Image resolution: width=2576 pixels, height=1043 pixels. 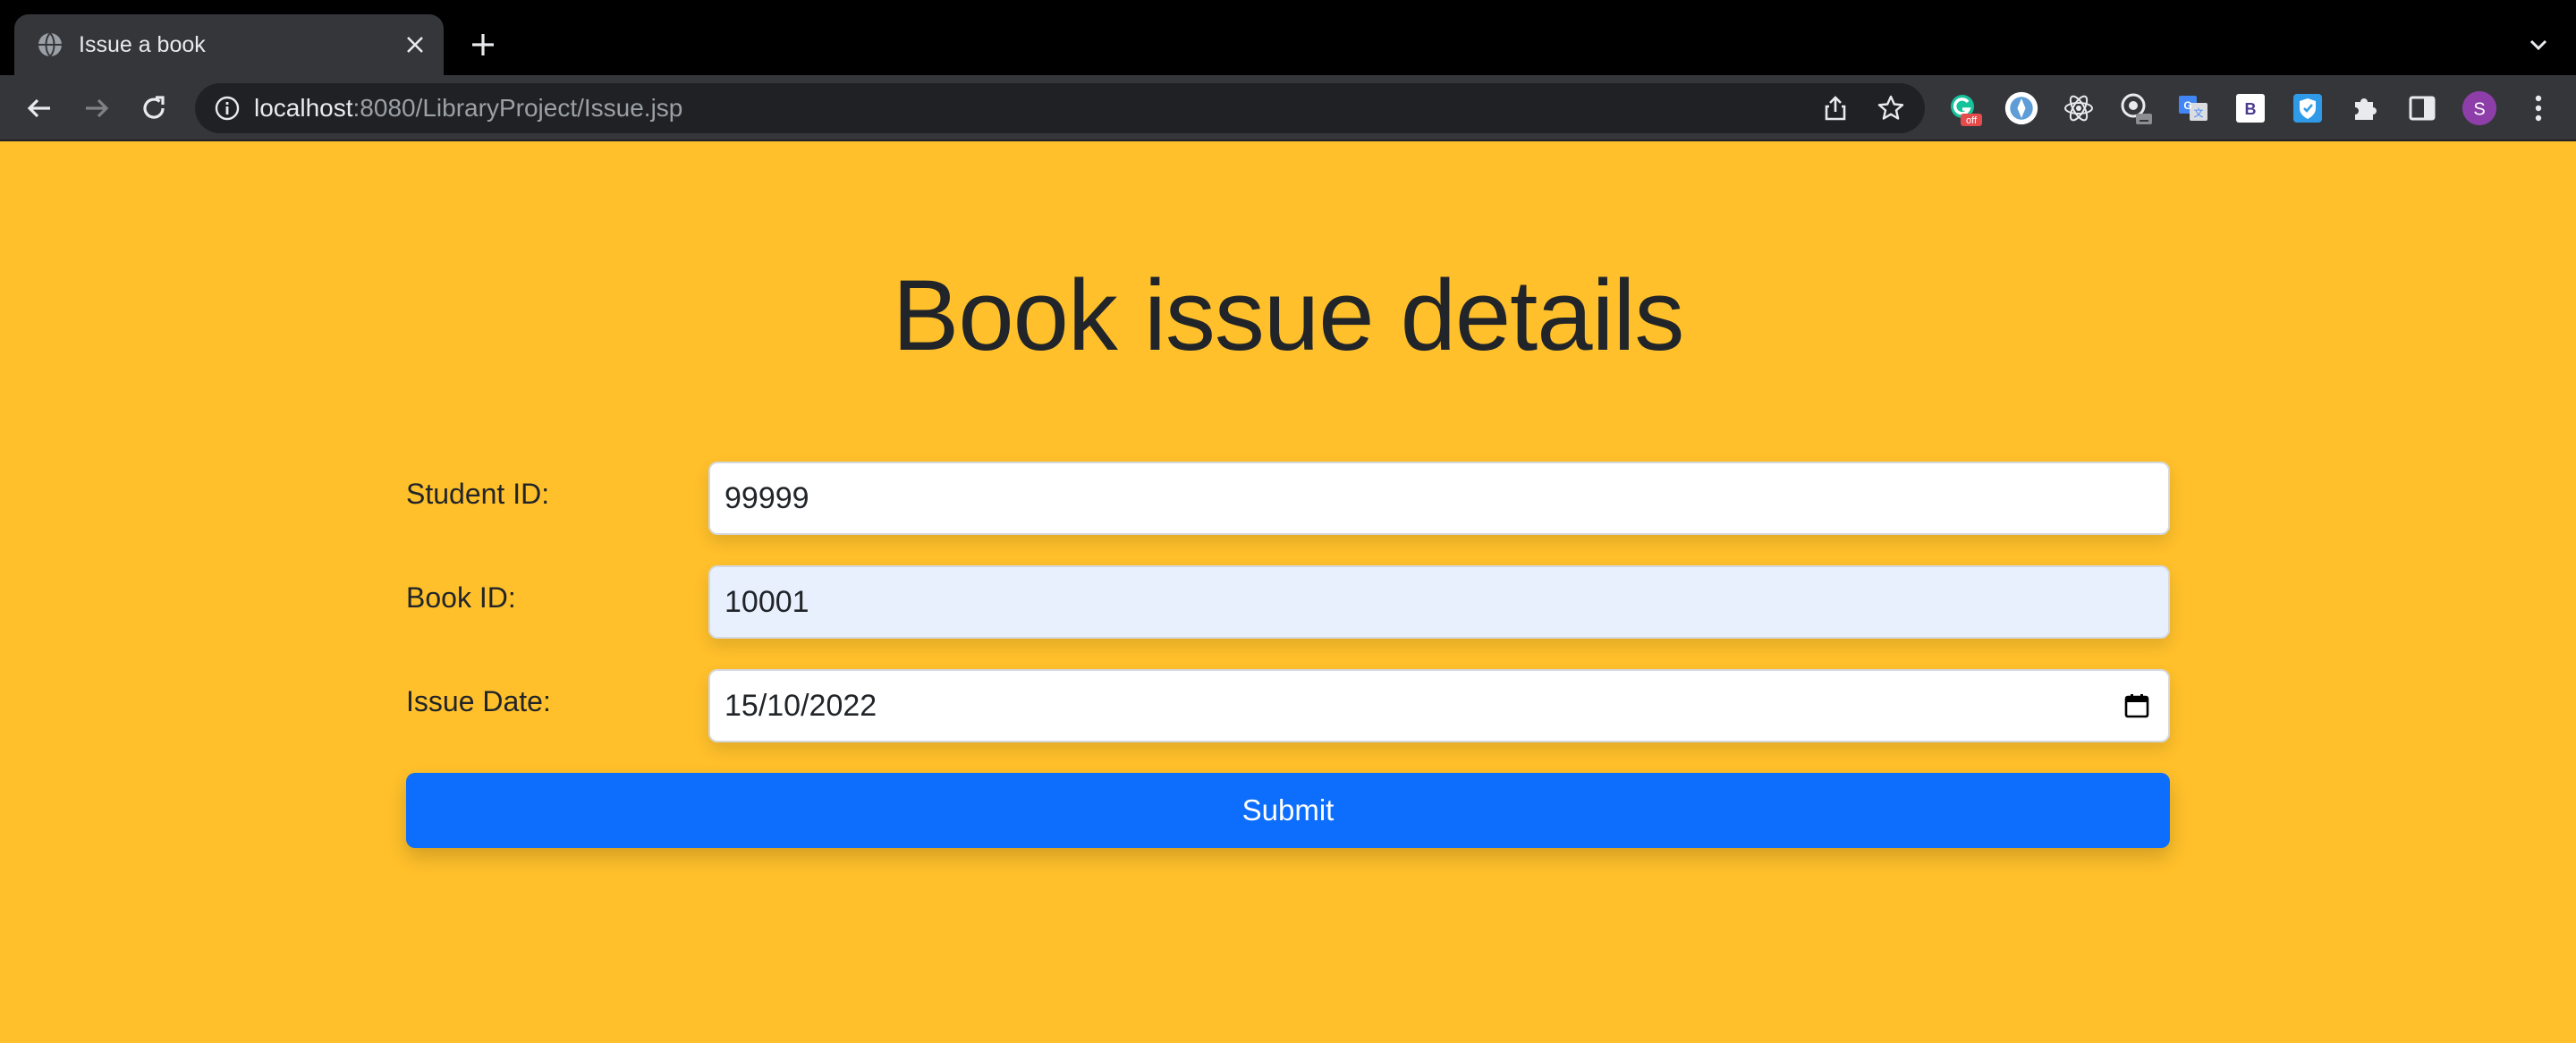 What do you see at coordinates (461, 597) in the screenshot?
I see `book-id-label: Book ID:` at bounding box center [461, 597].